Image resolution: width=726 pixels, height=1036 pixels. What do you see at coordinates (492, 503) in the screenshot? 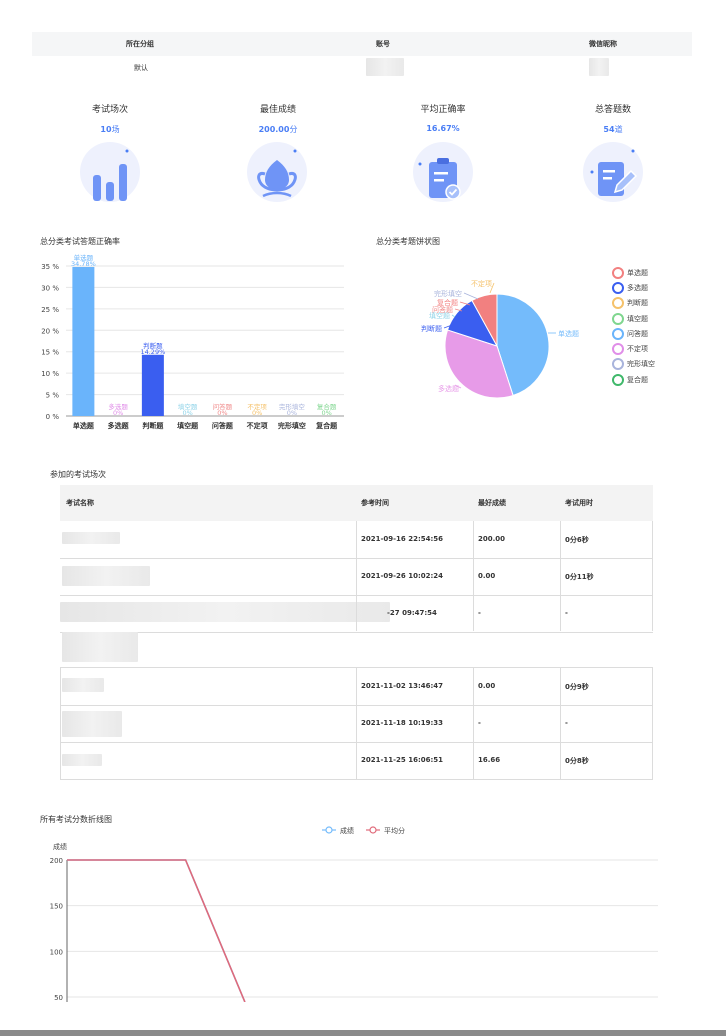
I see `col-best-score: 最好成绩` at bounding box center [492, 503].